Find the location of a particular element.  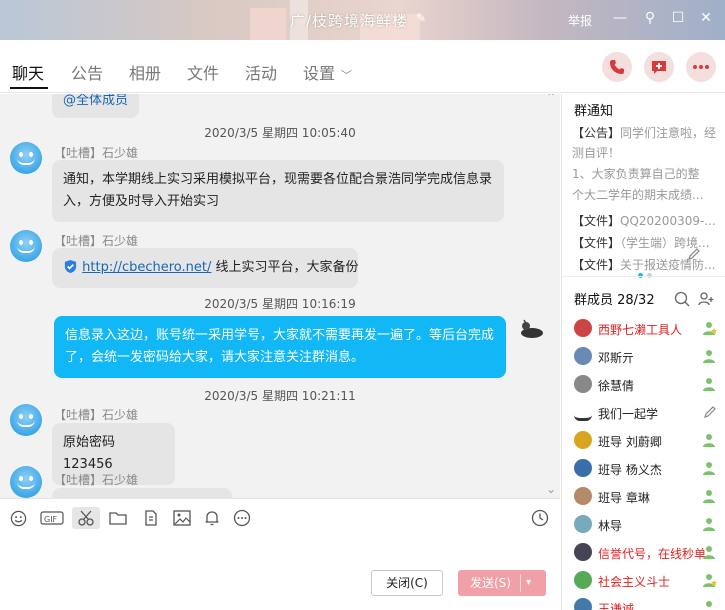

close-button: 关闭(C) is located at coordinates (407, 583).